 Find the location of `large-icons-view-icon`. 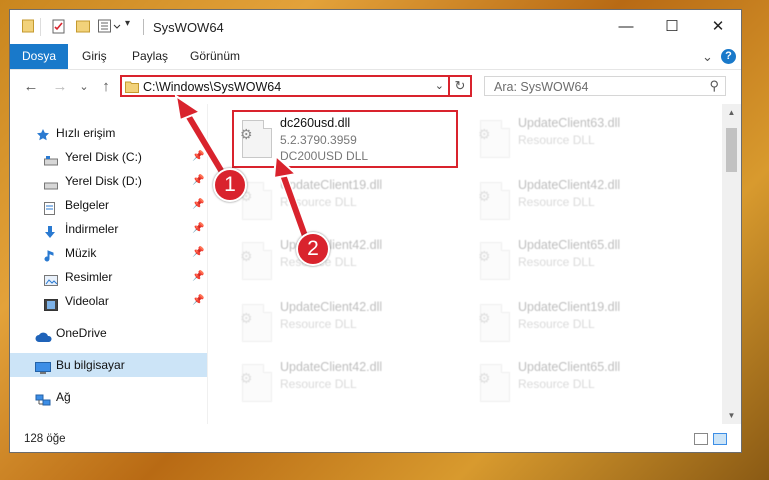

large-icons-view-icon is located at coordinates (720, 439).